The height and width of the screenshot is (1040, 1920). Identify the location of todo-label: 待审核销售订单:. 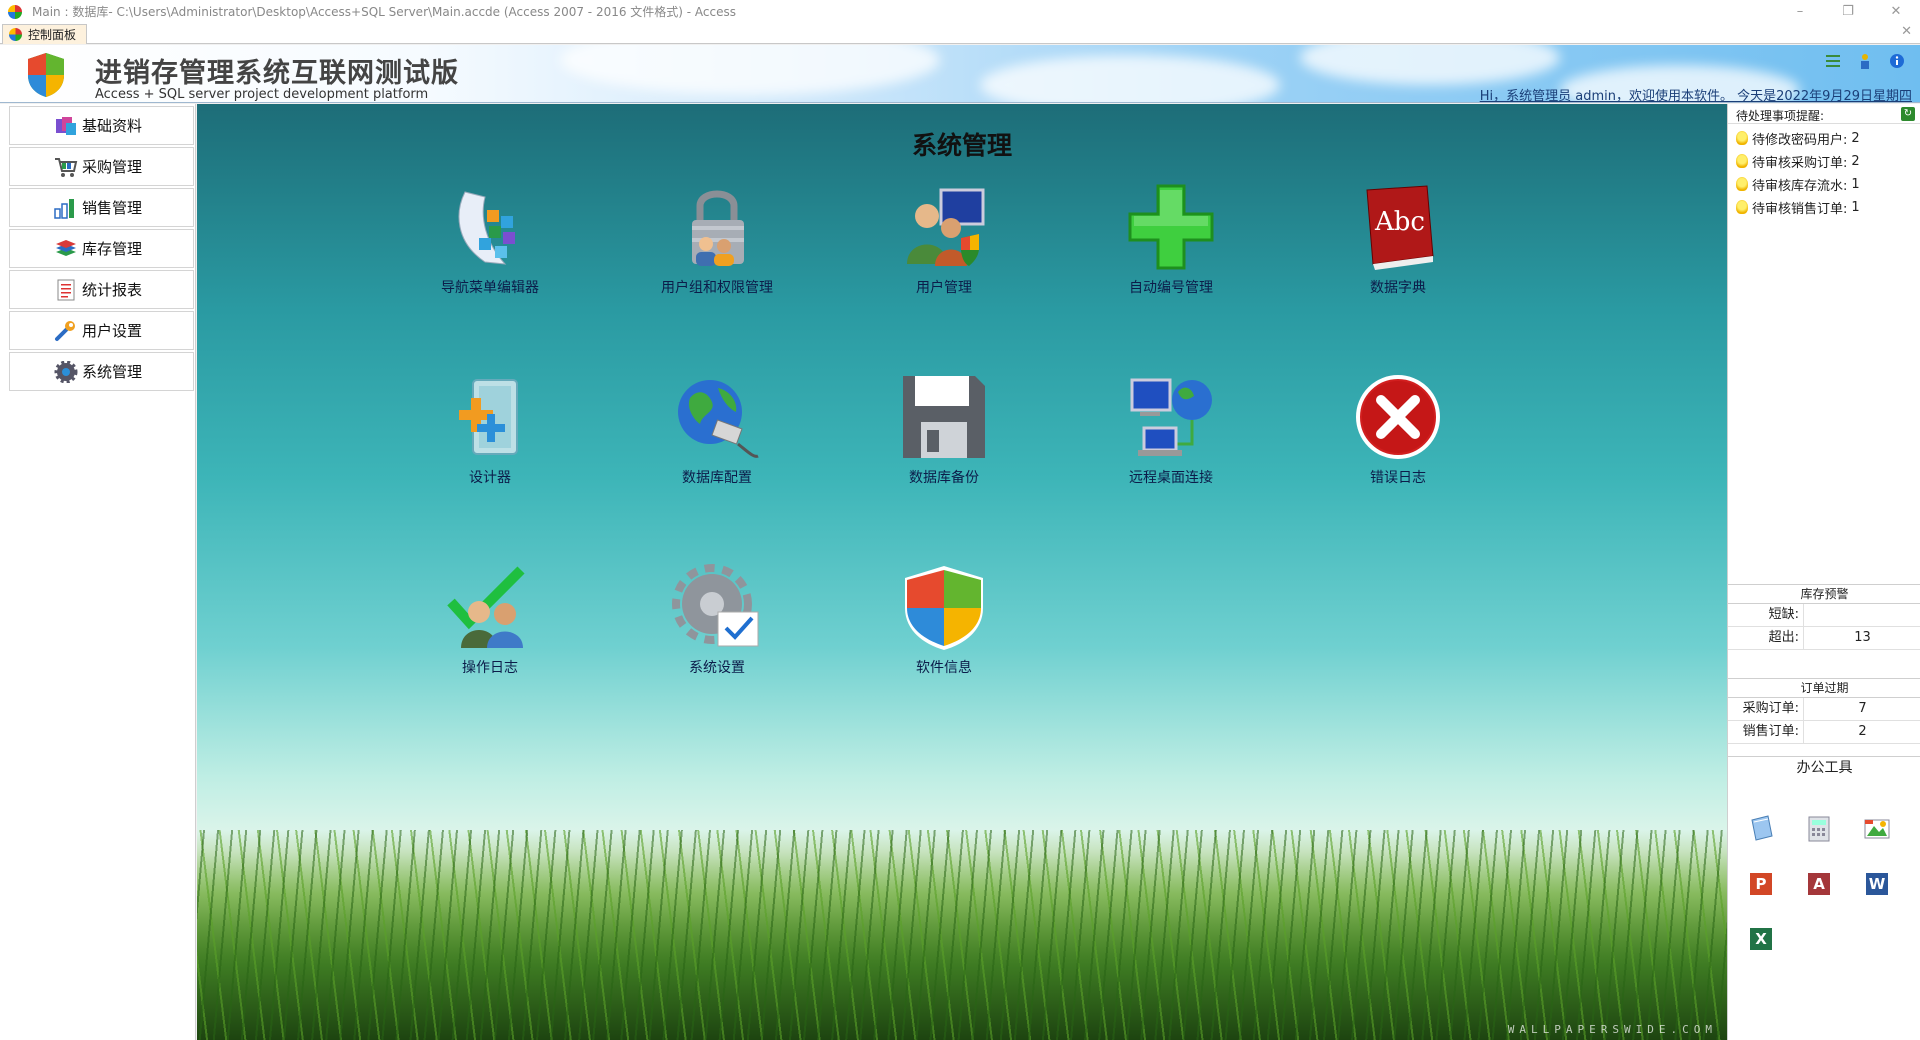
(1800, 209).